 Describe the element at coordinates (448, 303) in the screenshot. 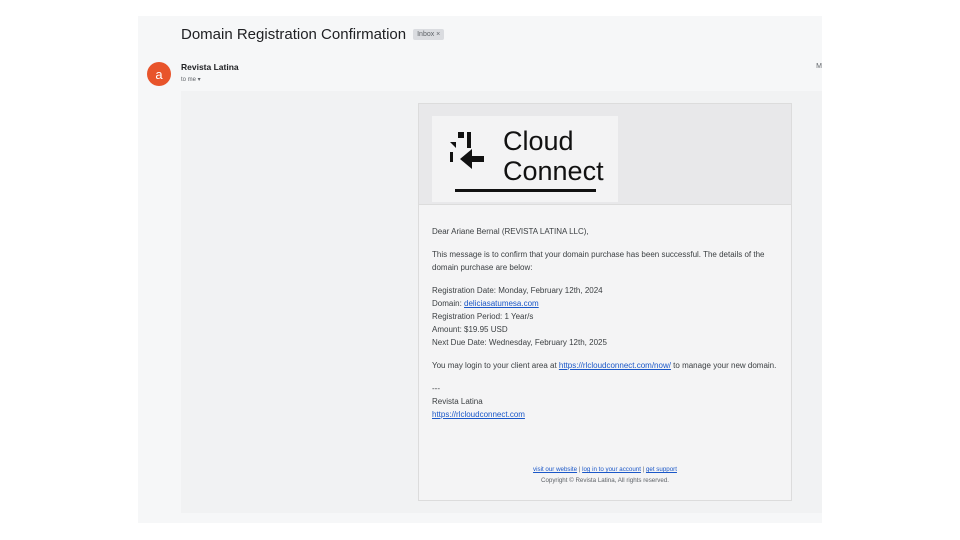

I see `domain-label: Domain:` at that location.